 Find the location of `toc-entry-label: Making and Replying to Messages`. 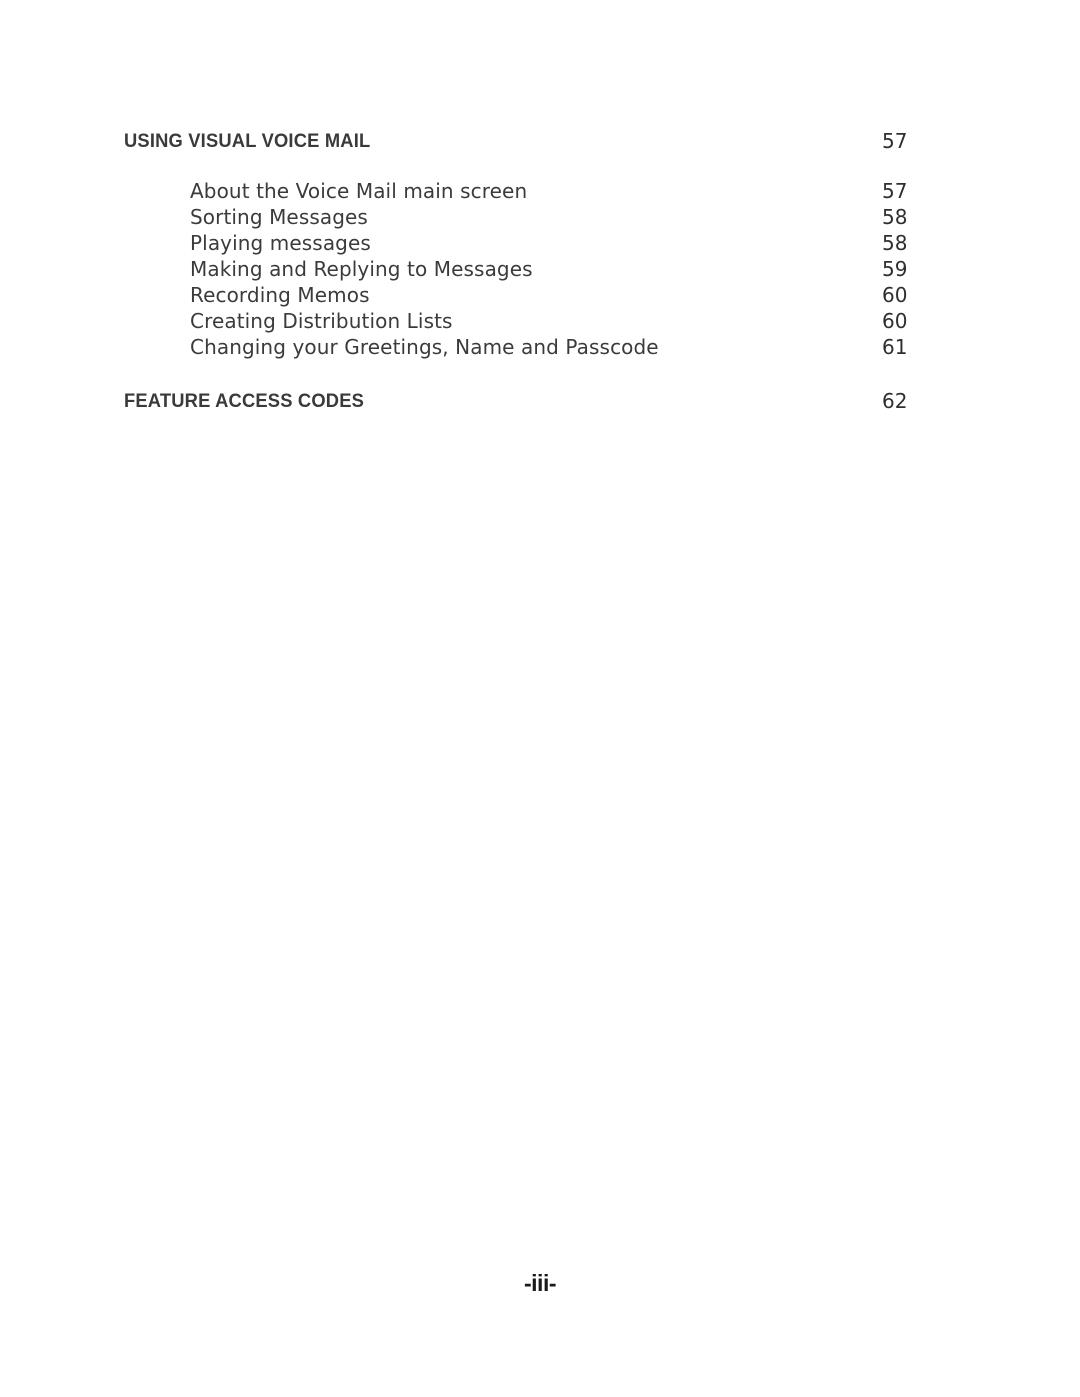

toc-entry-label: Making and Replying to Messages is located at coordinates (361, 269).